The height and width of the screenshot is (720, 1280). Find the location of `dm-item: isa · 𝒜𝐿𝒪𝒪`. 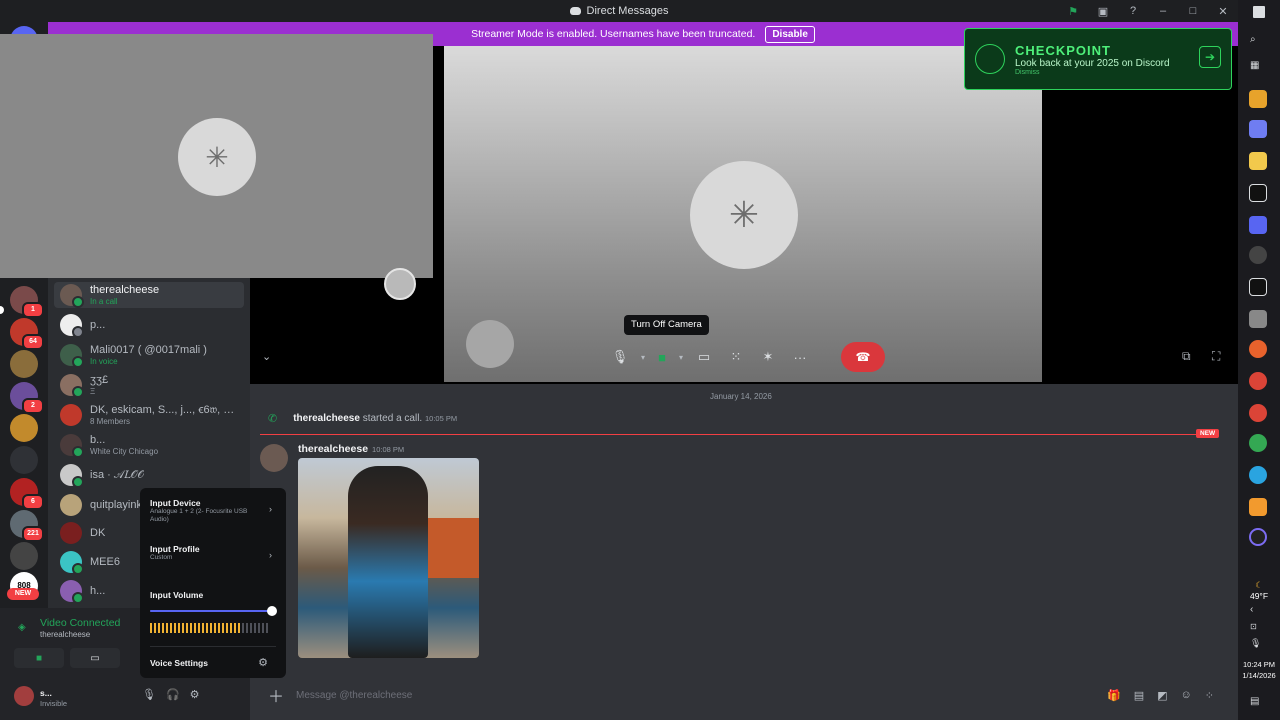

dm-item: isa · 𝒜𝐿𝒪𝒪 is located at coordinates (149, 475).